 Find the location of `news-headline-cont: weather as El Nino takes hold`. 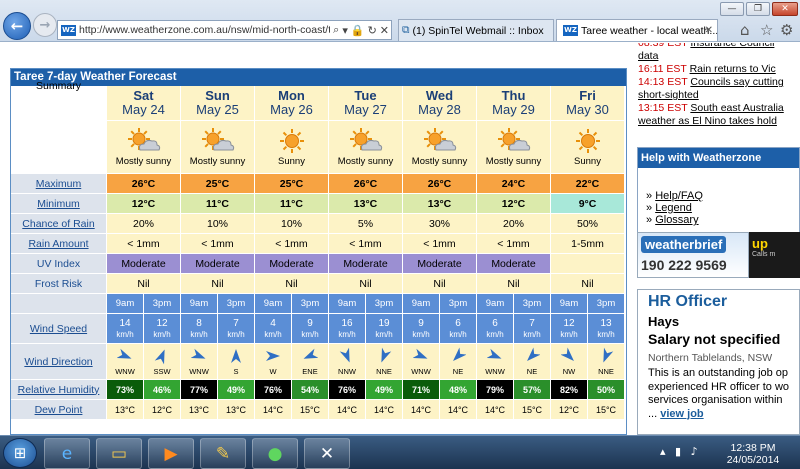

news-headline-cont: weather as El Nino takes hold is located at coordinates (719, 121).